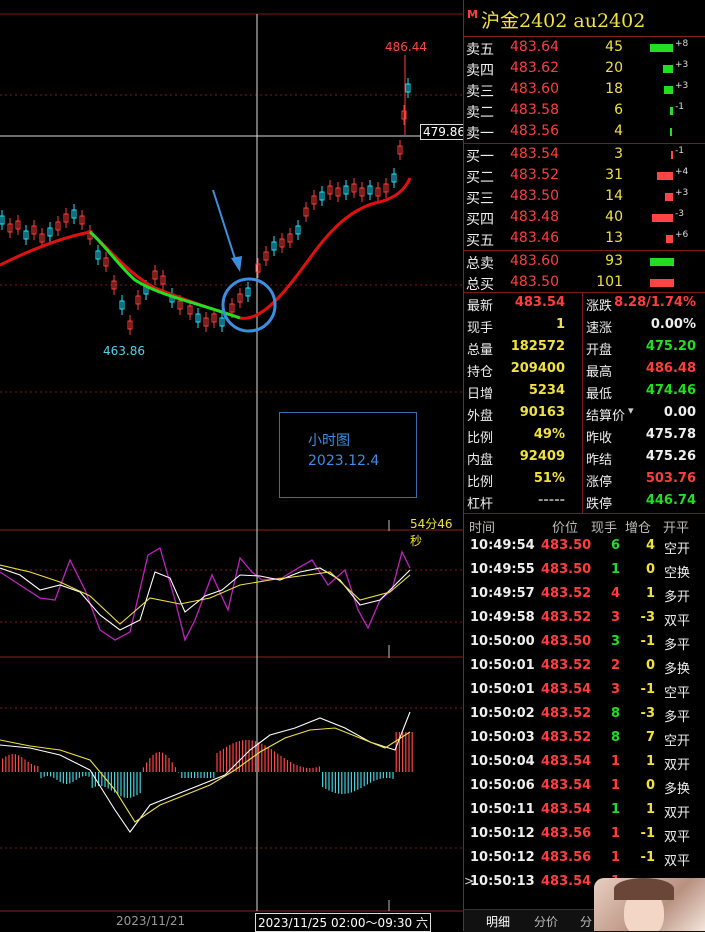 Image resolution: width=705 pixels, height=932 pixels. I want to click on tick-type: 多换, so click(677, 789).